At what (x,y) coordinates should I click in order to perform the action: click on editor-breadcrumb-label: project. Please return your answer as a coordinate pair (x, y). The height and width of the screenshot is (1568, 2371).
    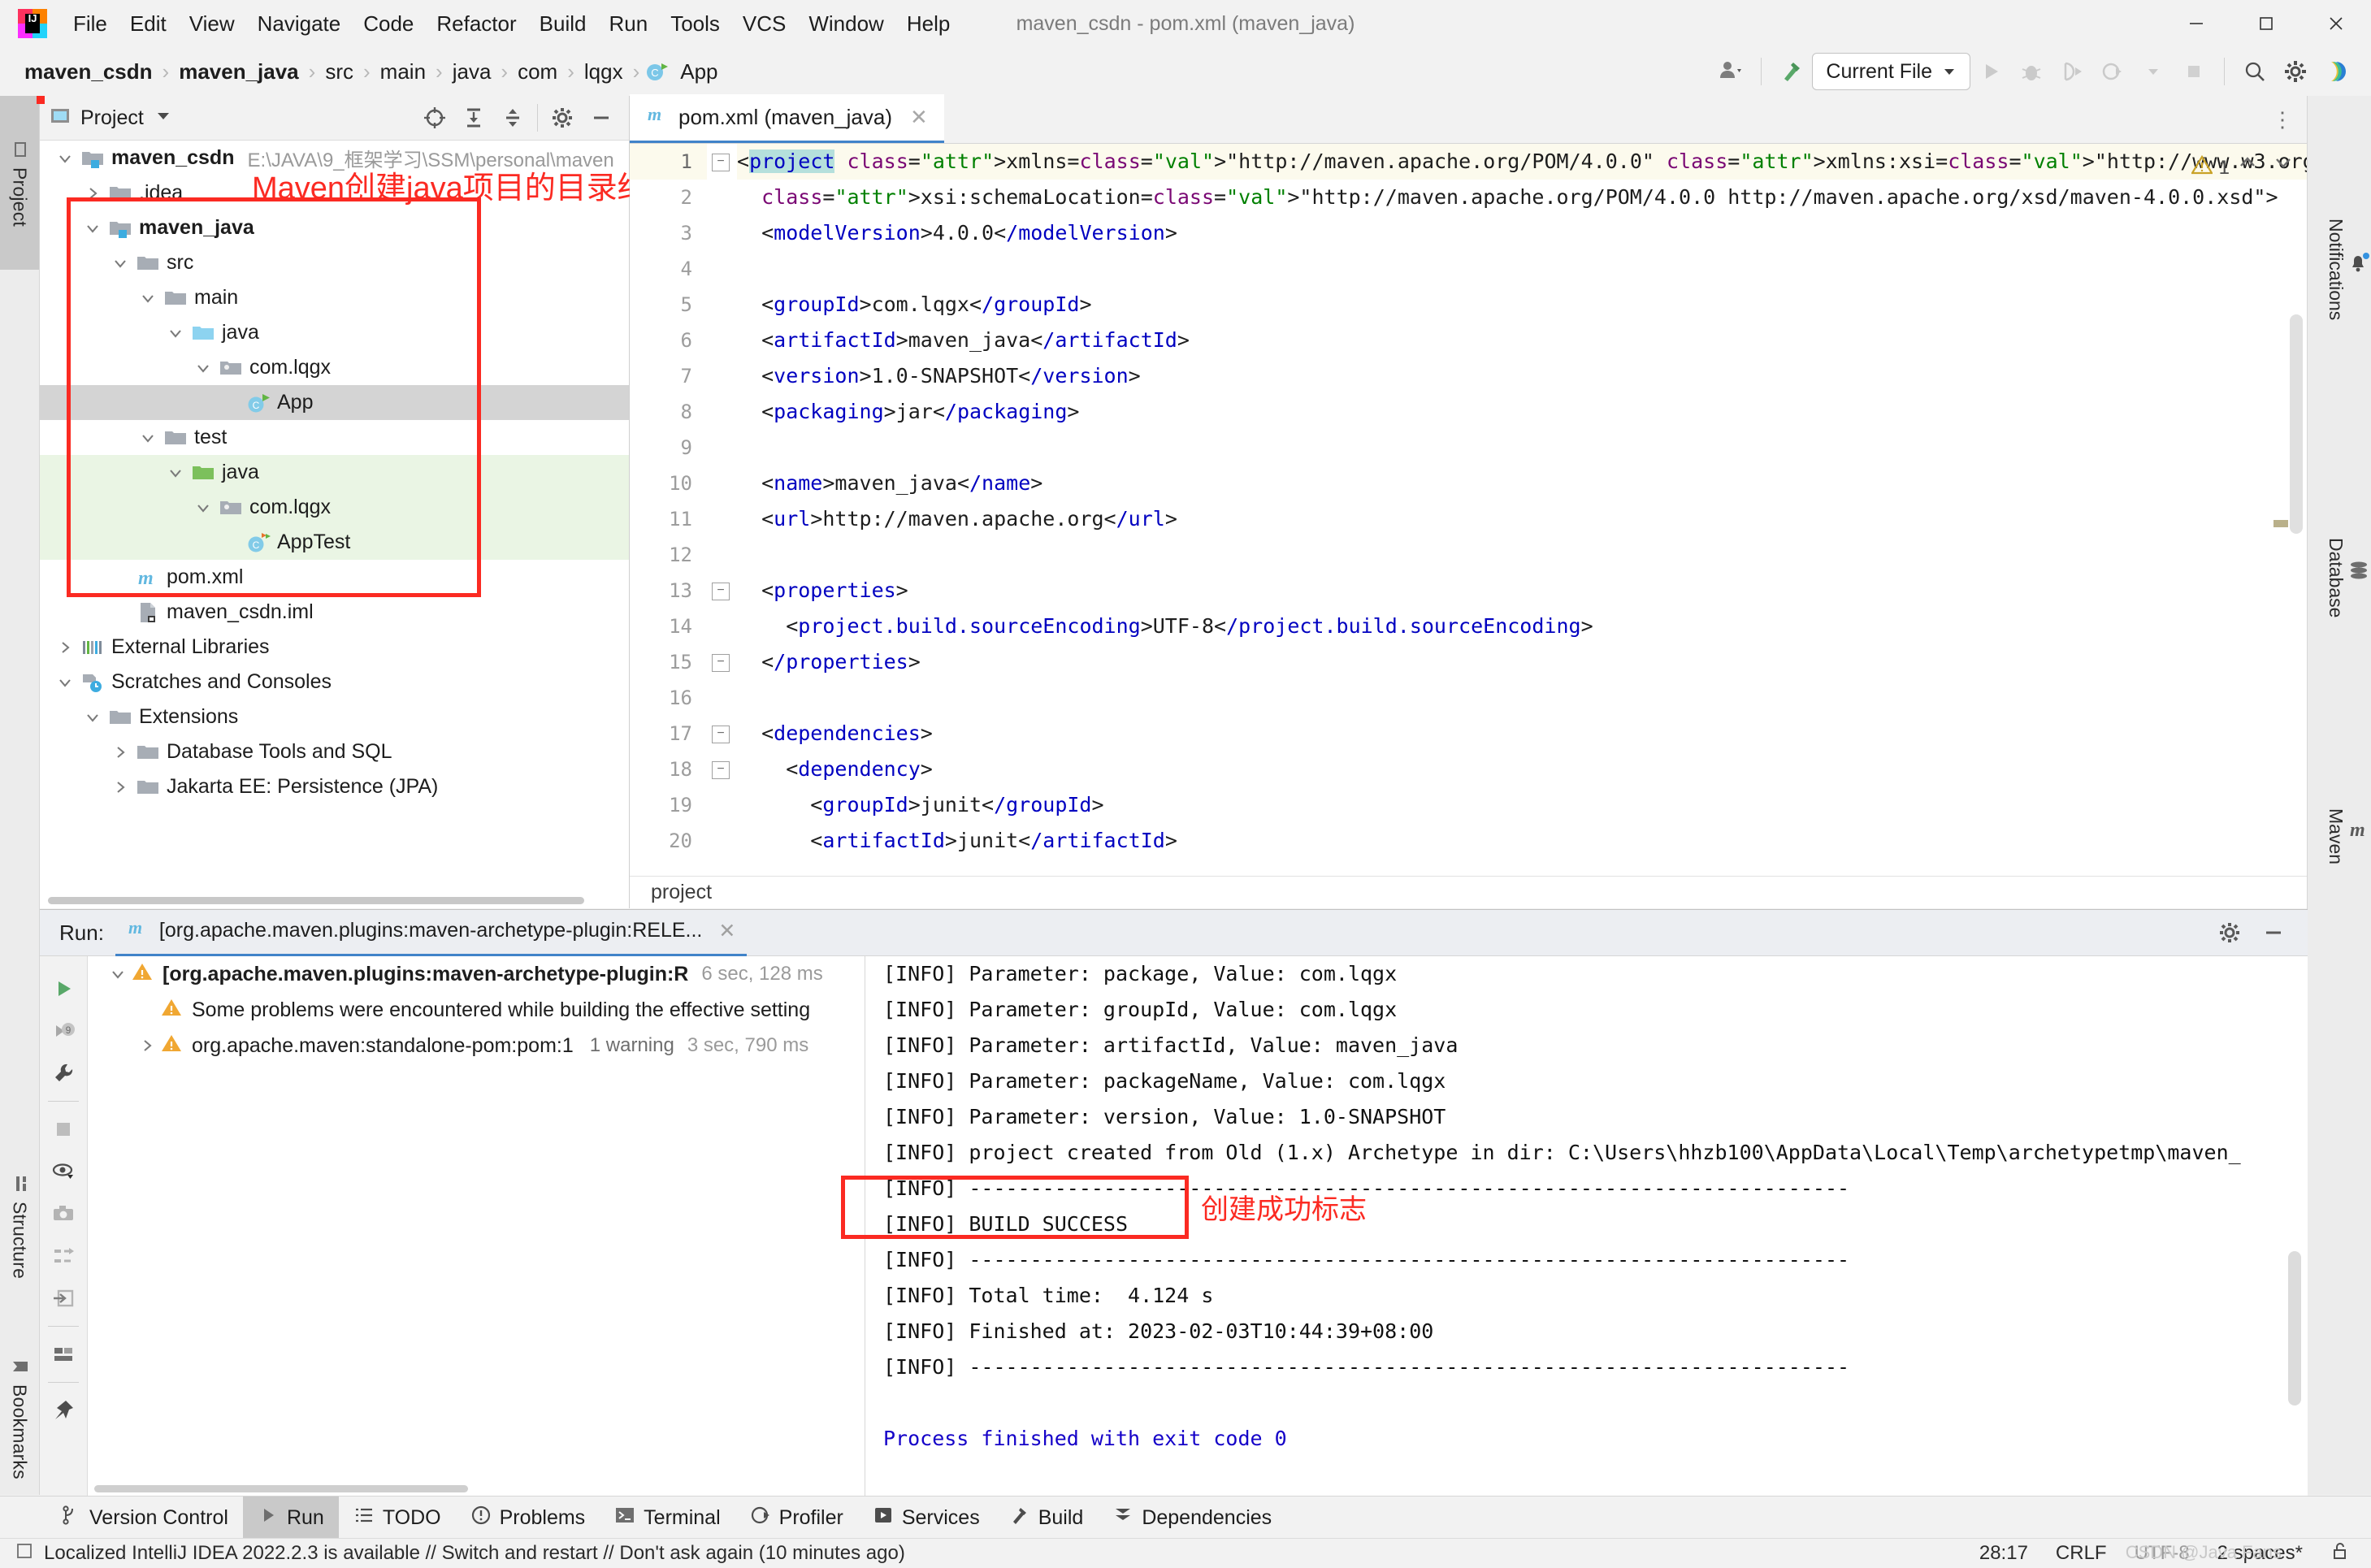
    Looking at the image, I should click on (681, 892).